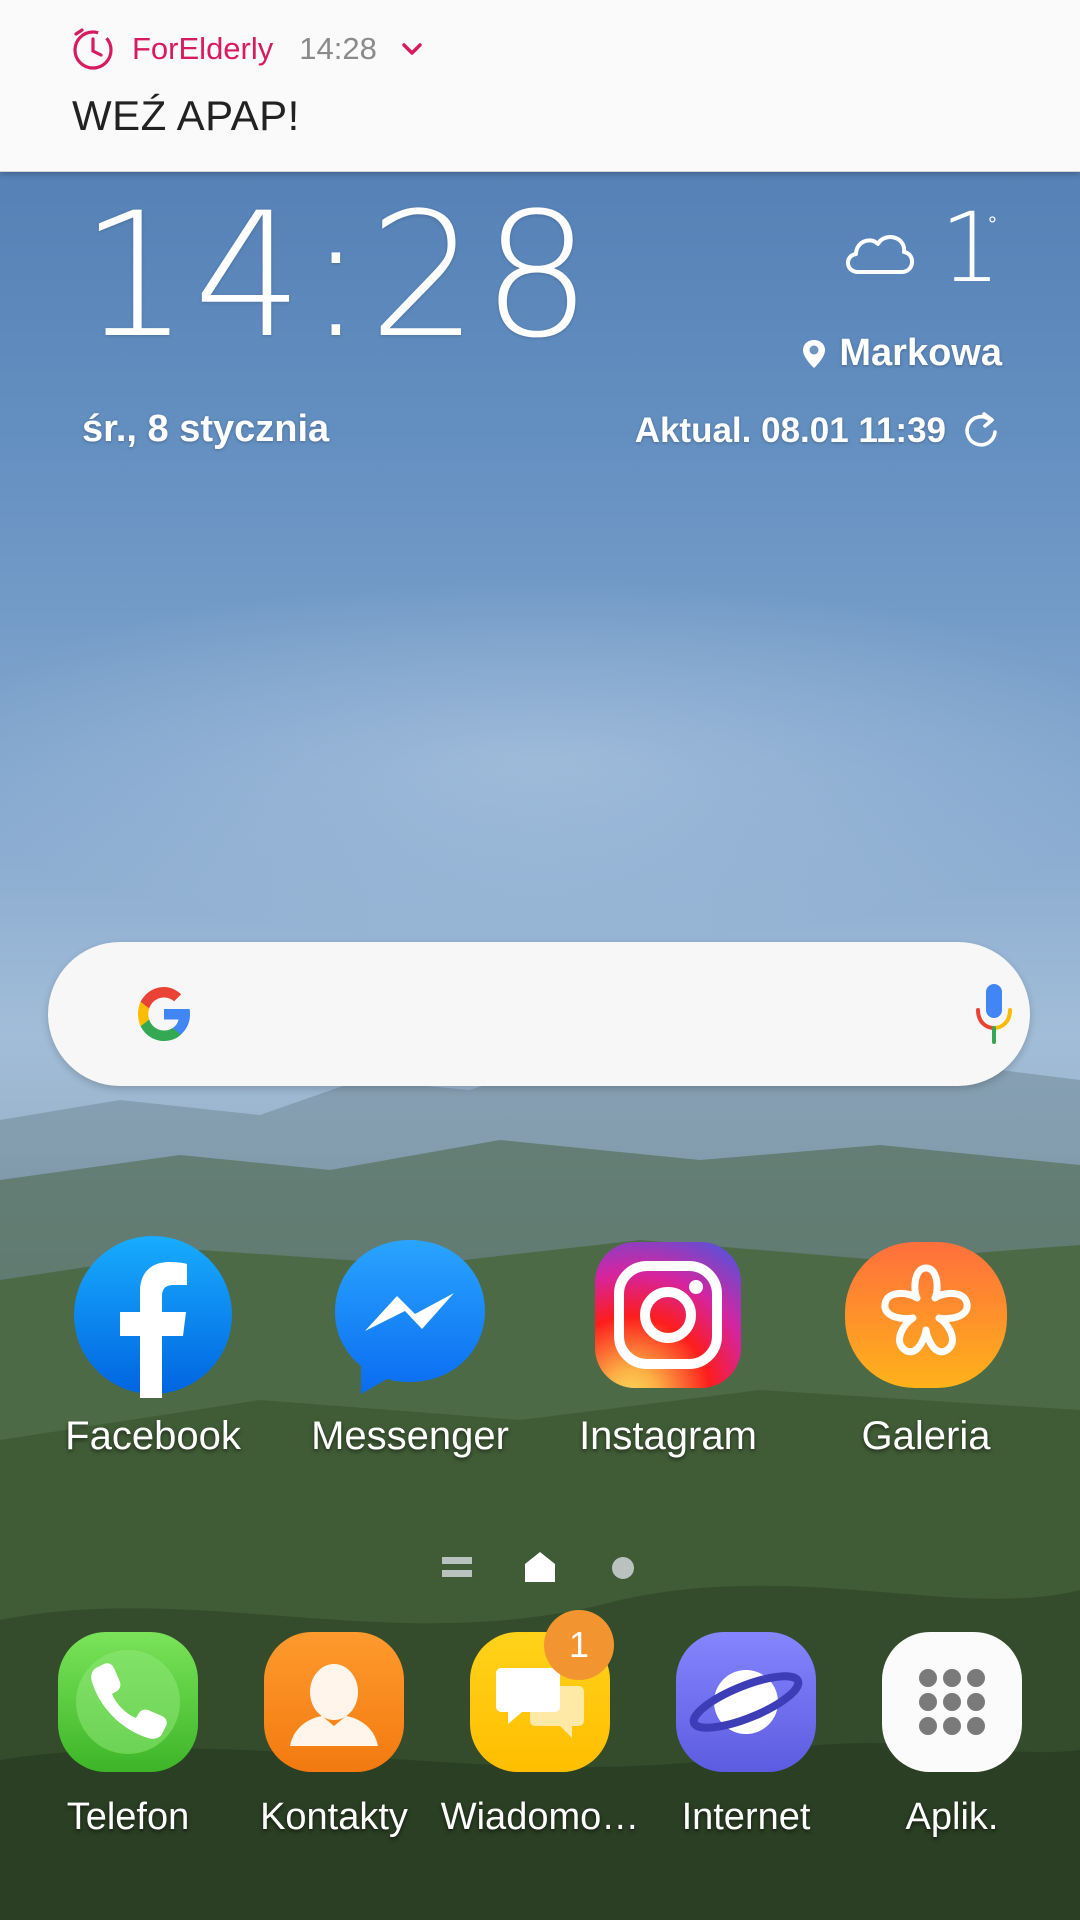 This screenshot has height=1920, width=1080. I want to click on page-indicator, so click(540, 1567).